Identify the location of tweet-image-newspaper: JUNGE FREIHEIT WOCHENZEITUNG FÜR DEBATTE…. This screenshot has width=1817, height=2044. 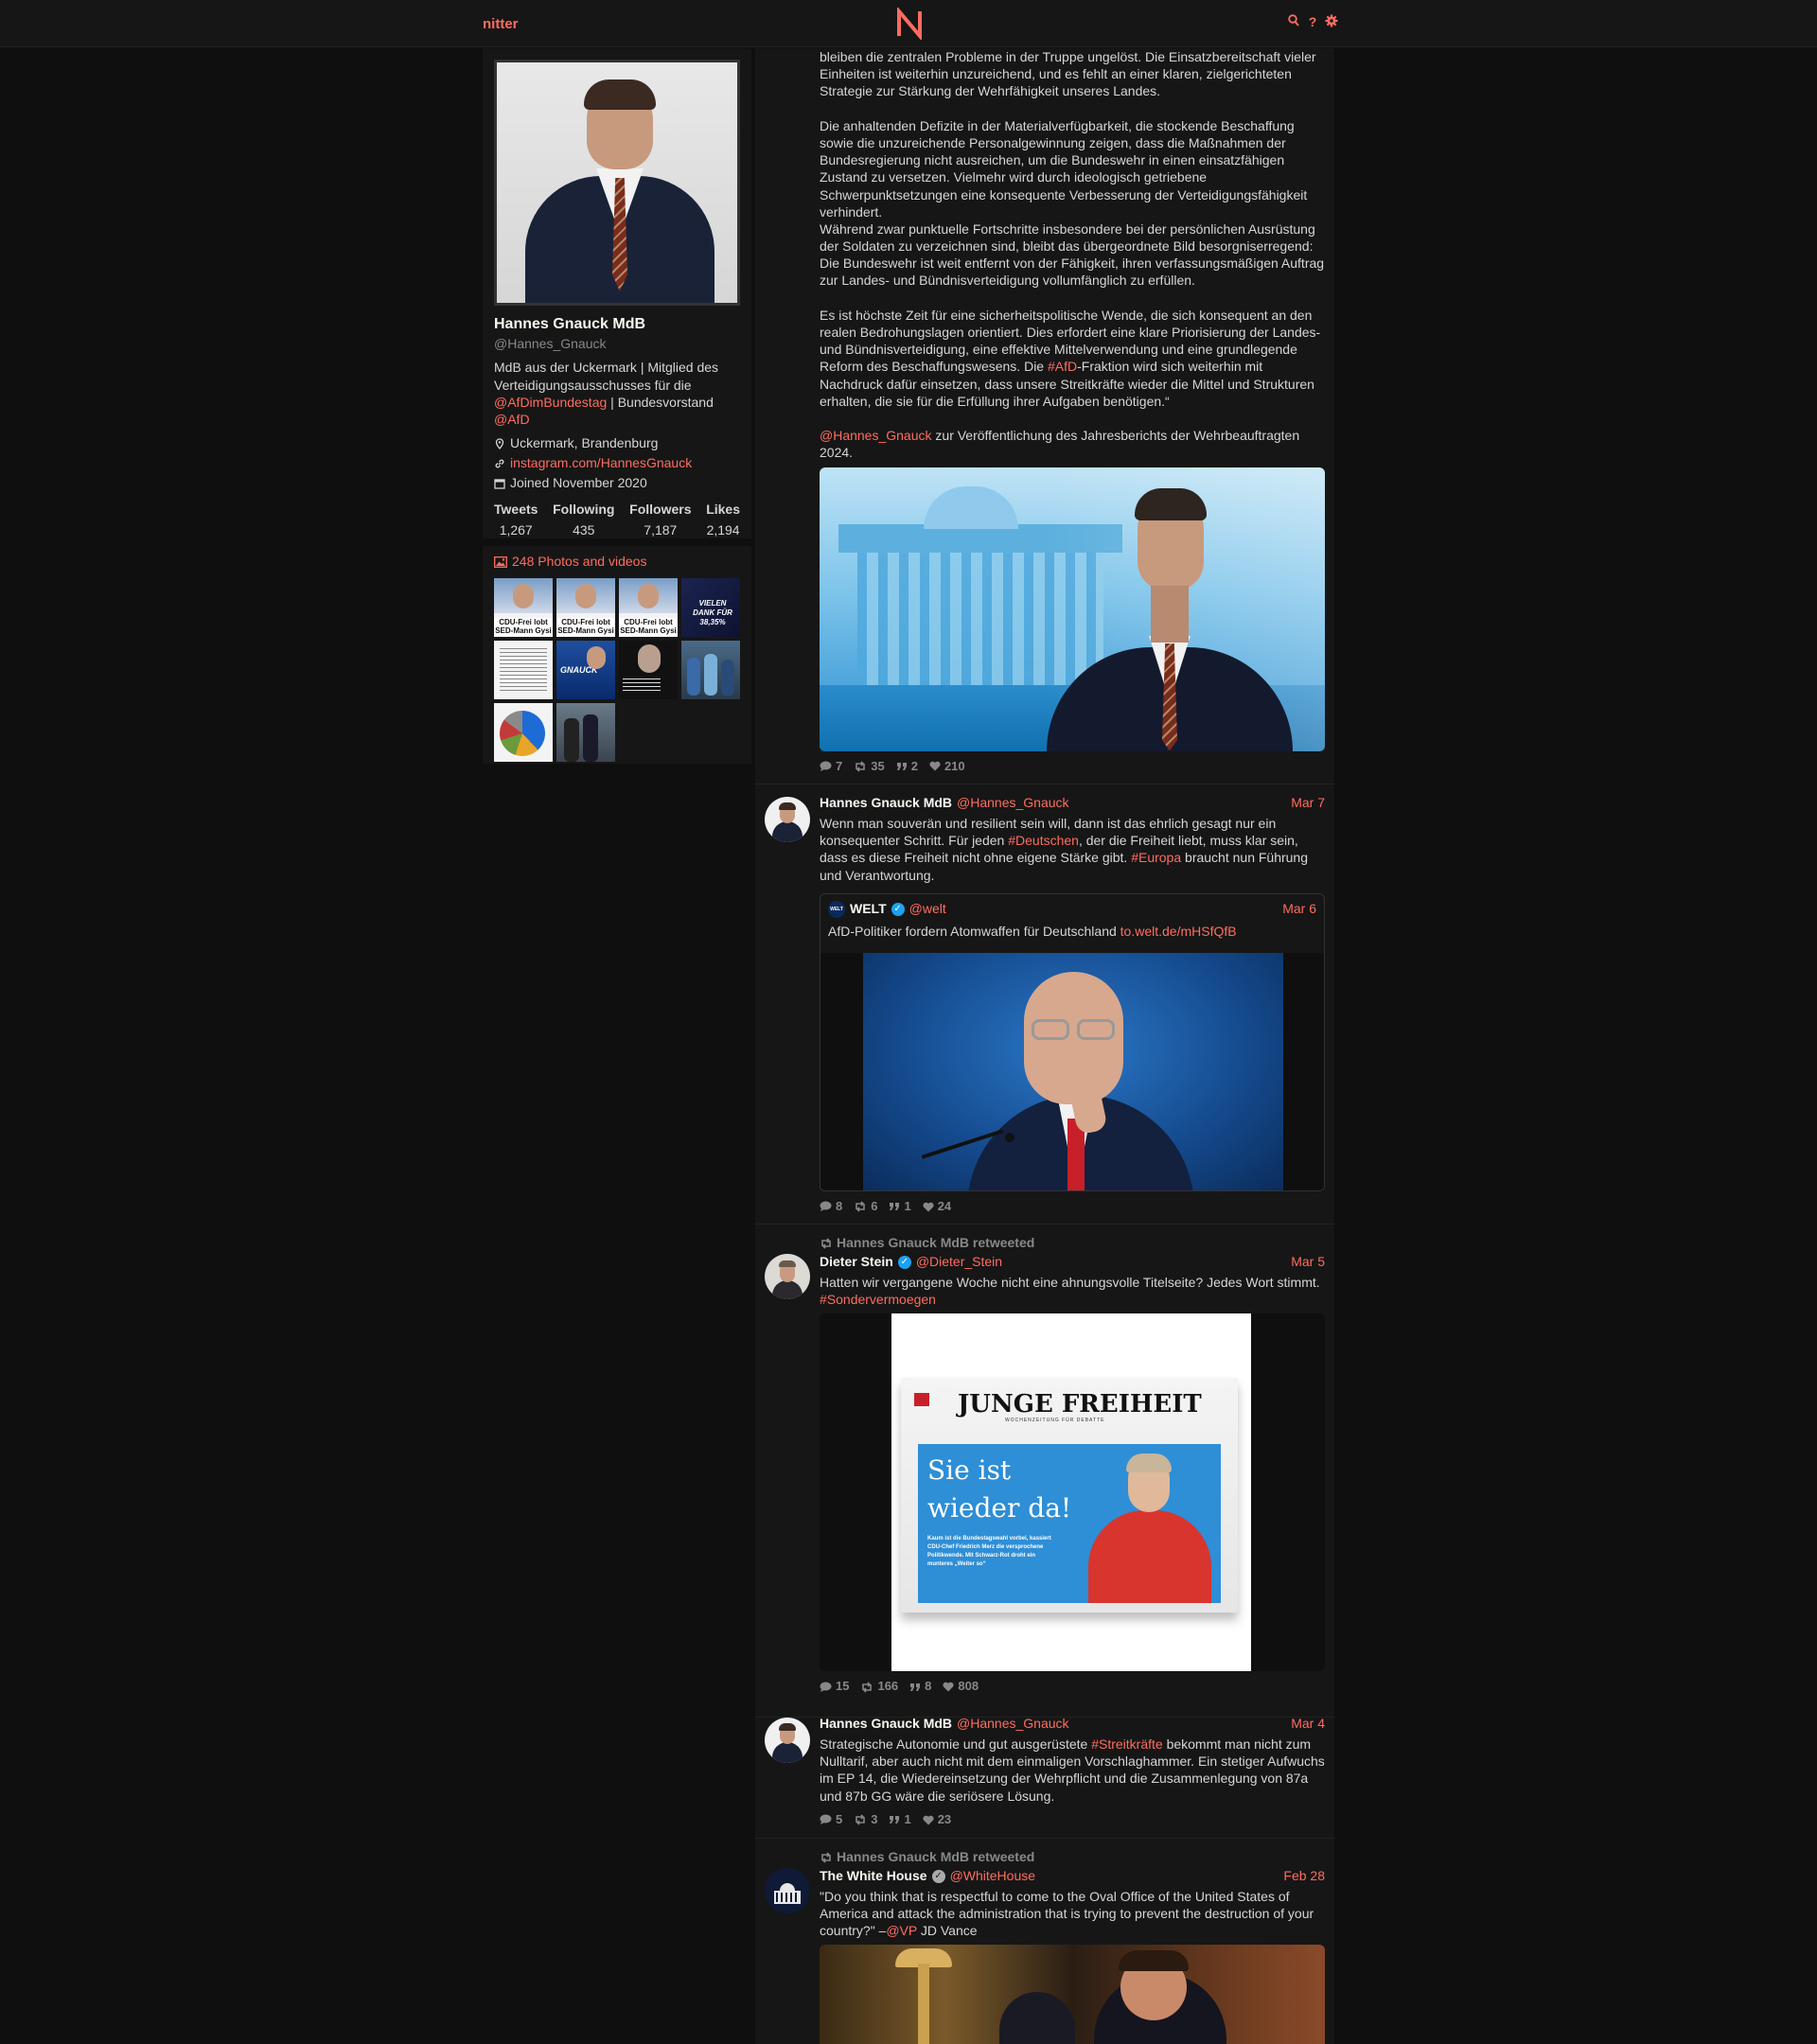
(1072, 1492).